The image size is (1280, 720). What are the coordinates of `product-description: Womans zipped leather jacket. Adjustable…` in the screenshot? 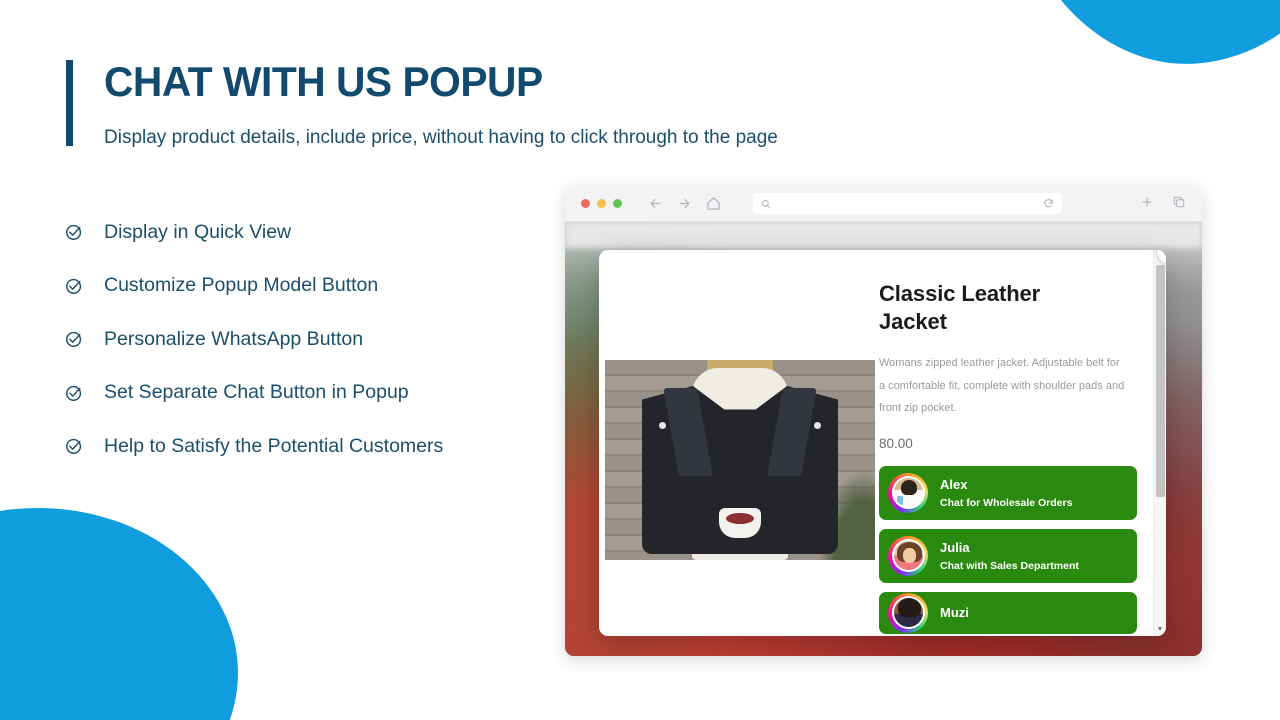 It's located at (1002, 386).